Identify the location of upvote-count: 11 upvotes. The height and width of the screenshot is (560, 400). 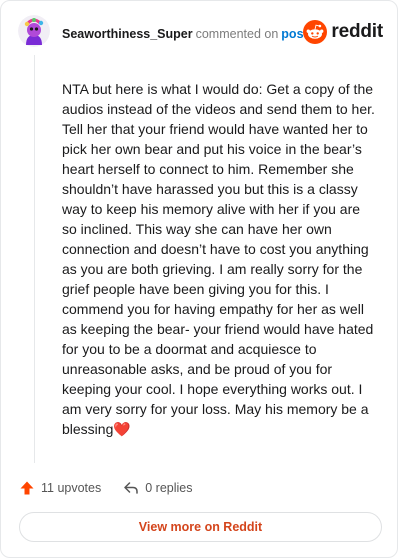
(71, 488).